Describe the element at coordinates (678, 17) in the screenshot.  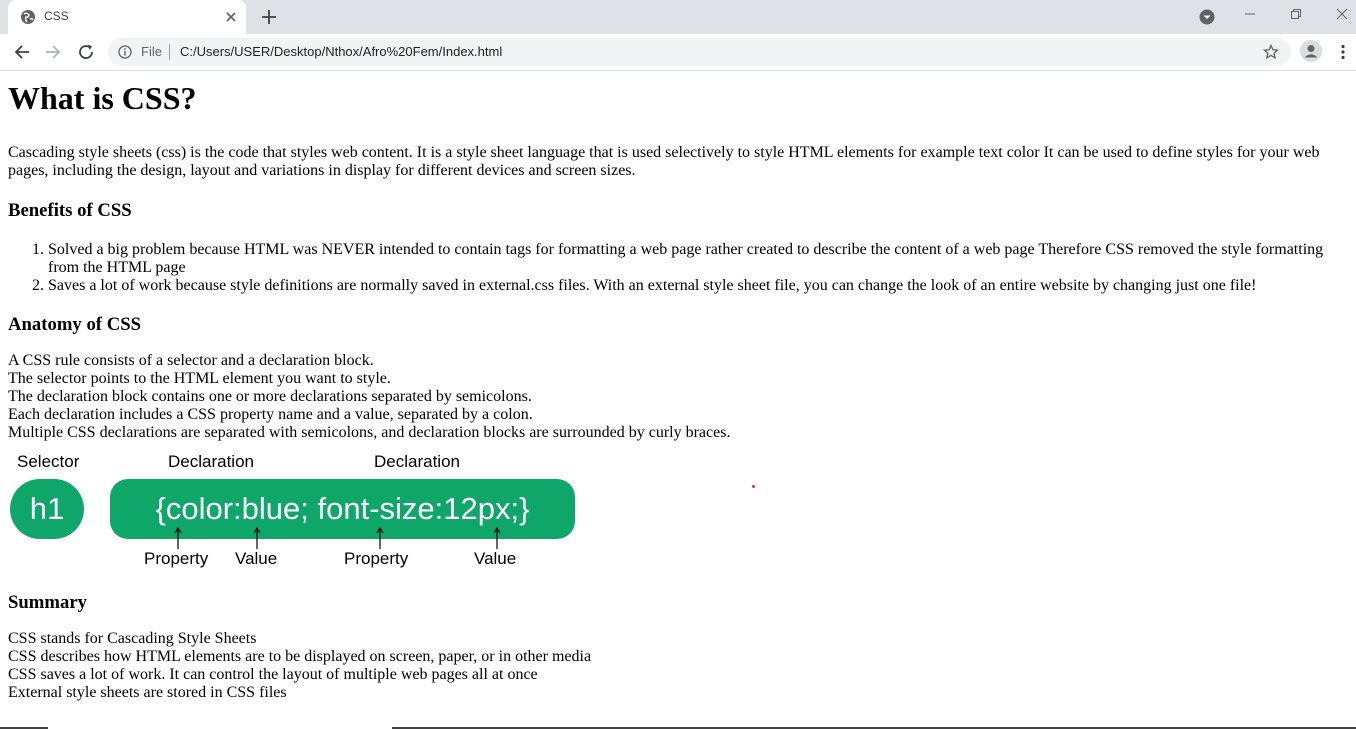
I see `tab-strip: CSS` at that location.